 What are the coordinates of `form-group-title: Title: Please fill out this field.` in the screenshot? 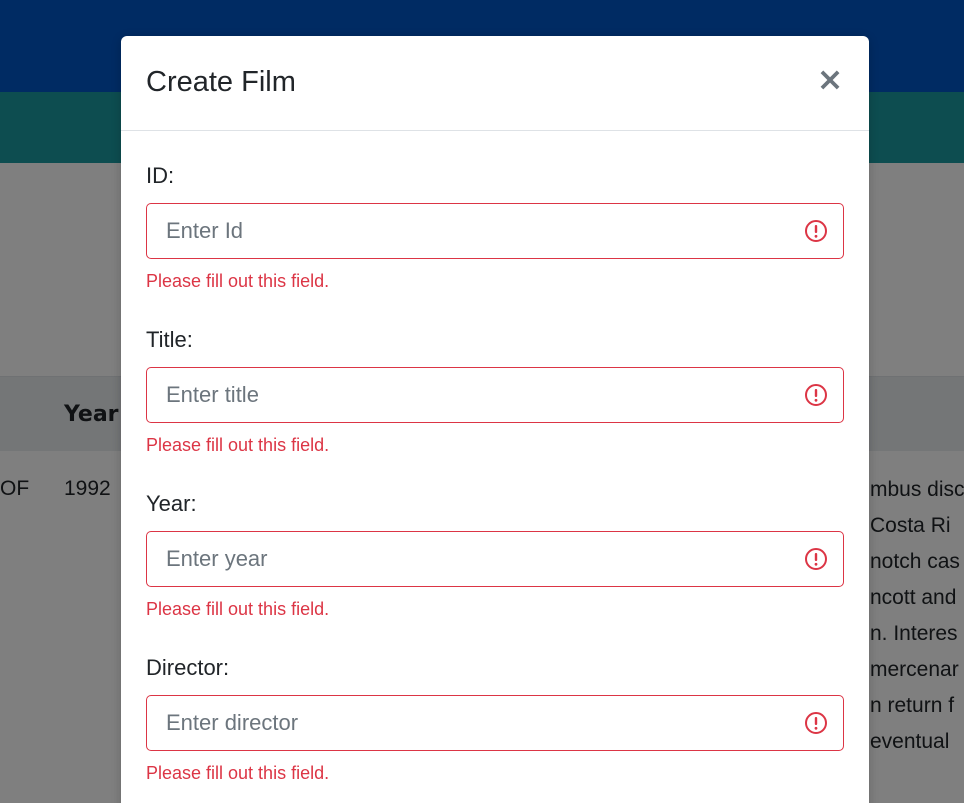 It's located at (495, 376).